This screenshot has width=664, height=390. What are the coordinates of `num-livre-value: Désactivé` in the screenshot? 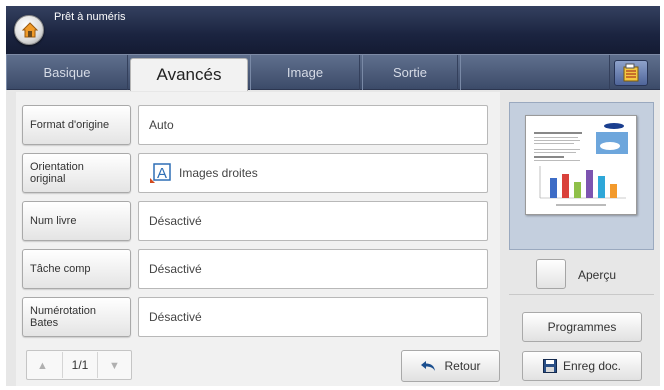 It's located at (313, 221).